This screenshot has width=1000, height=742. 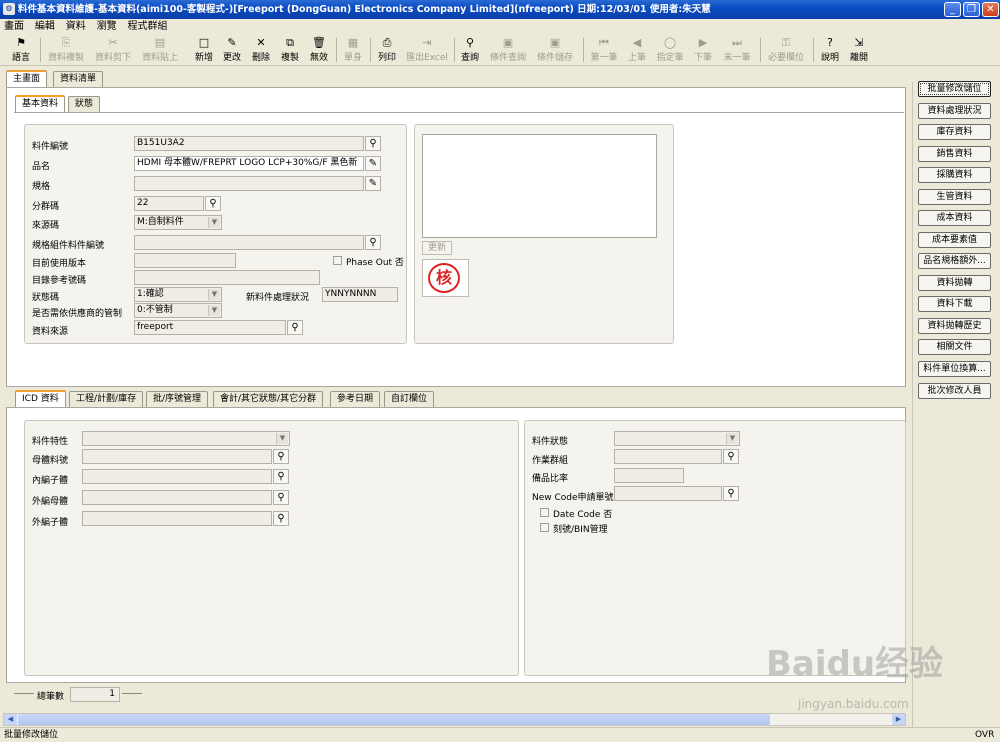 I want to click on menu-edit: 編輯, so click(x=45, y=26).